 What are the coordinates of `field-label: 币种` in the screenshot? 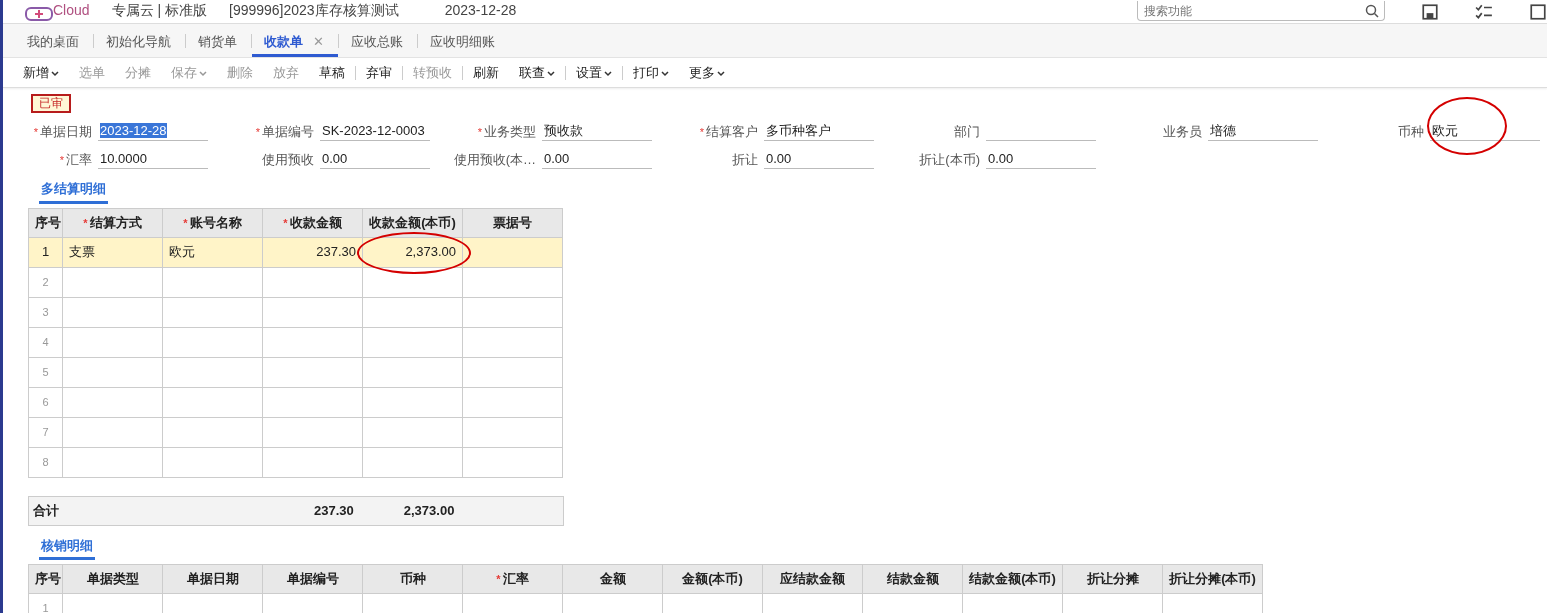 It's located at (1411, 131).